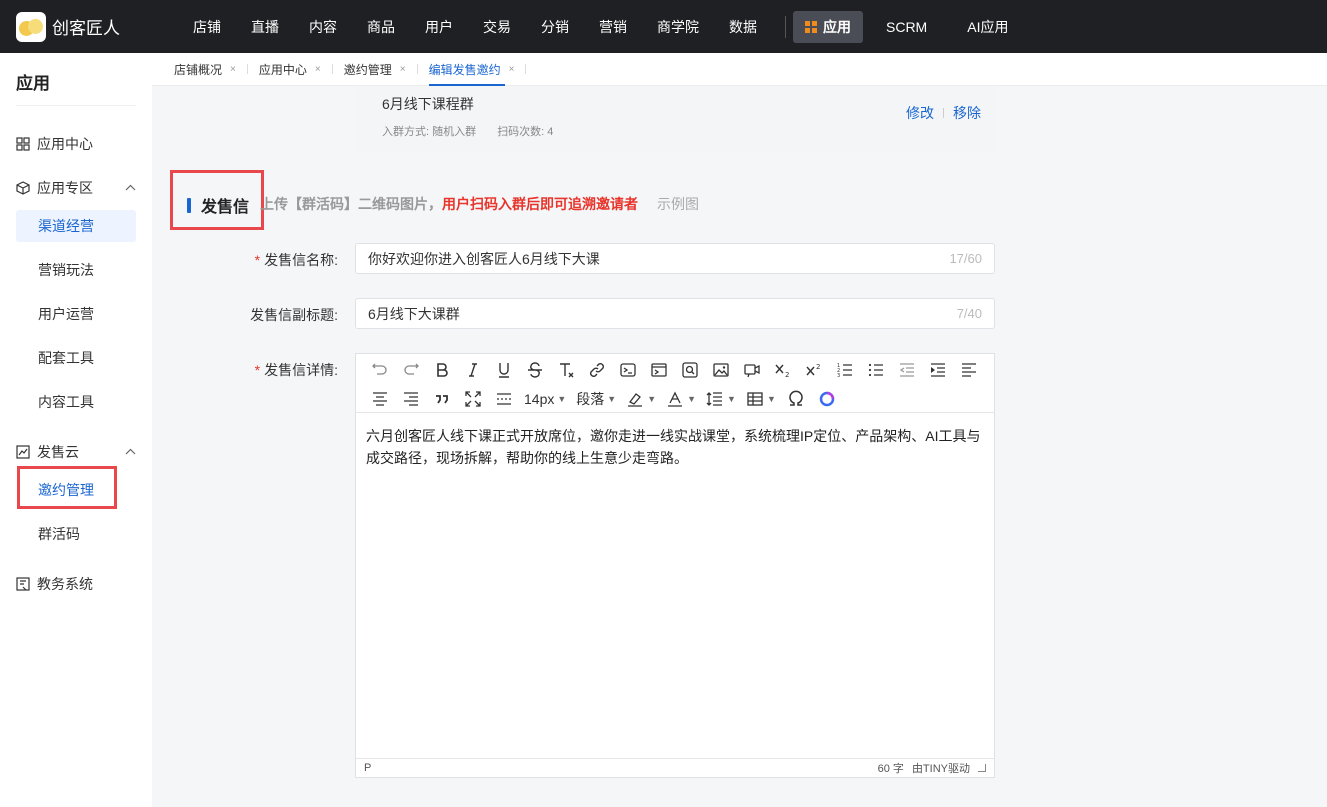 The width and height of the screenshot is (1327, 807). What do you see at coordinates (472, 370) in the screenshot?
I see `italic-icon` at bounding box center [472, 370].